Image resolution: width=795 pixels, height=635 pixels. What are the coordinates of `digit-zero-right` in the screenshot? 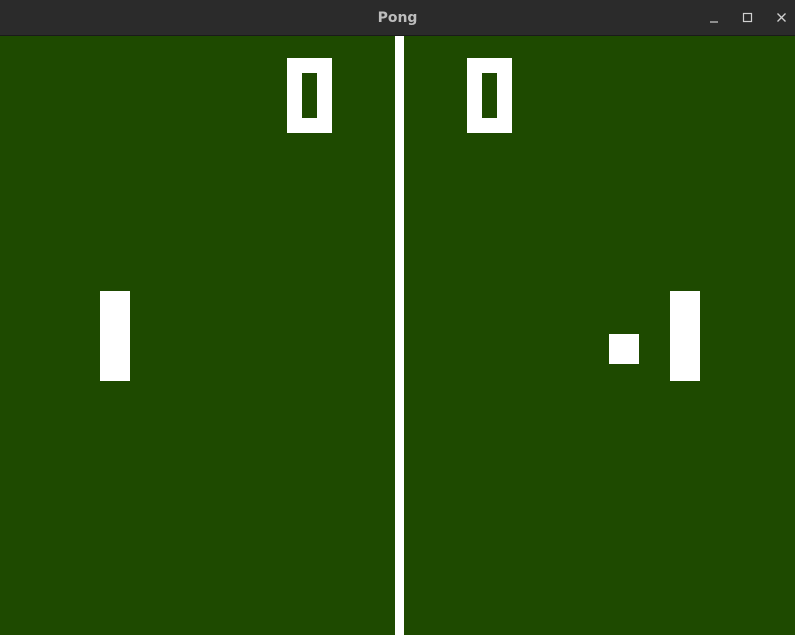 It's located at (489, 95).